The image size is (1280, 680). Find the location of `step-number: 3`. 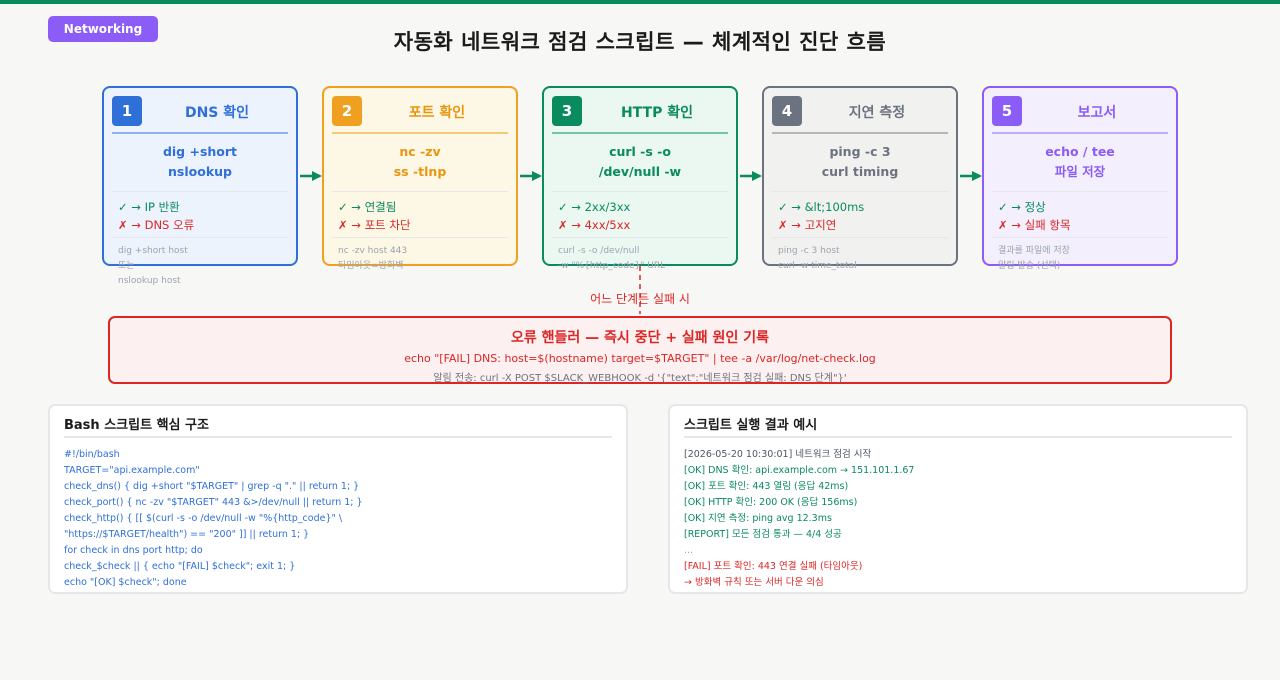

step-number: 3 is located at coordinates (567, 111).